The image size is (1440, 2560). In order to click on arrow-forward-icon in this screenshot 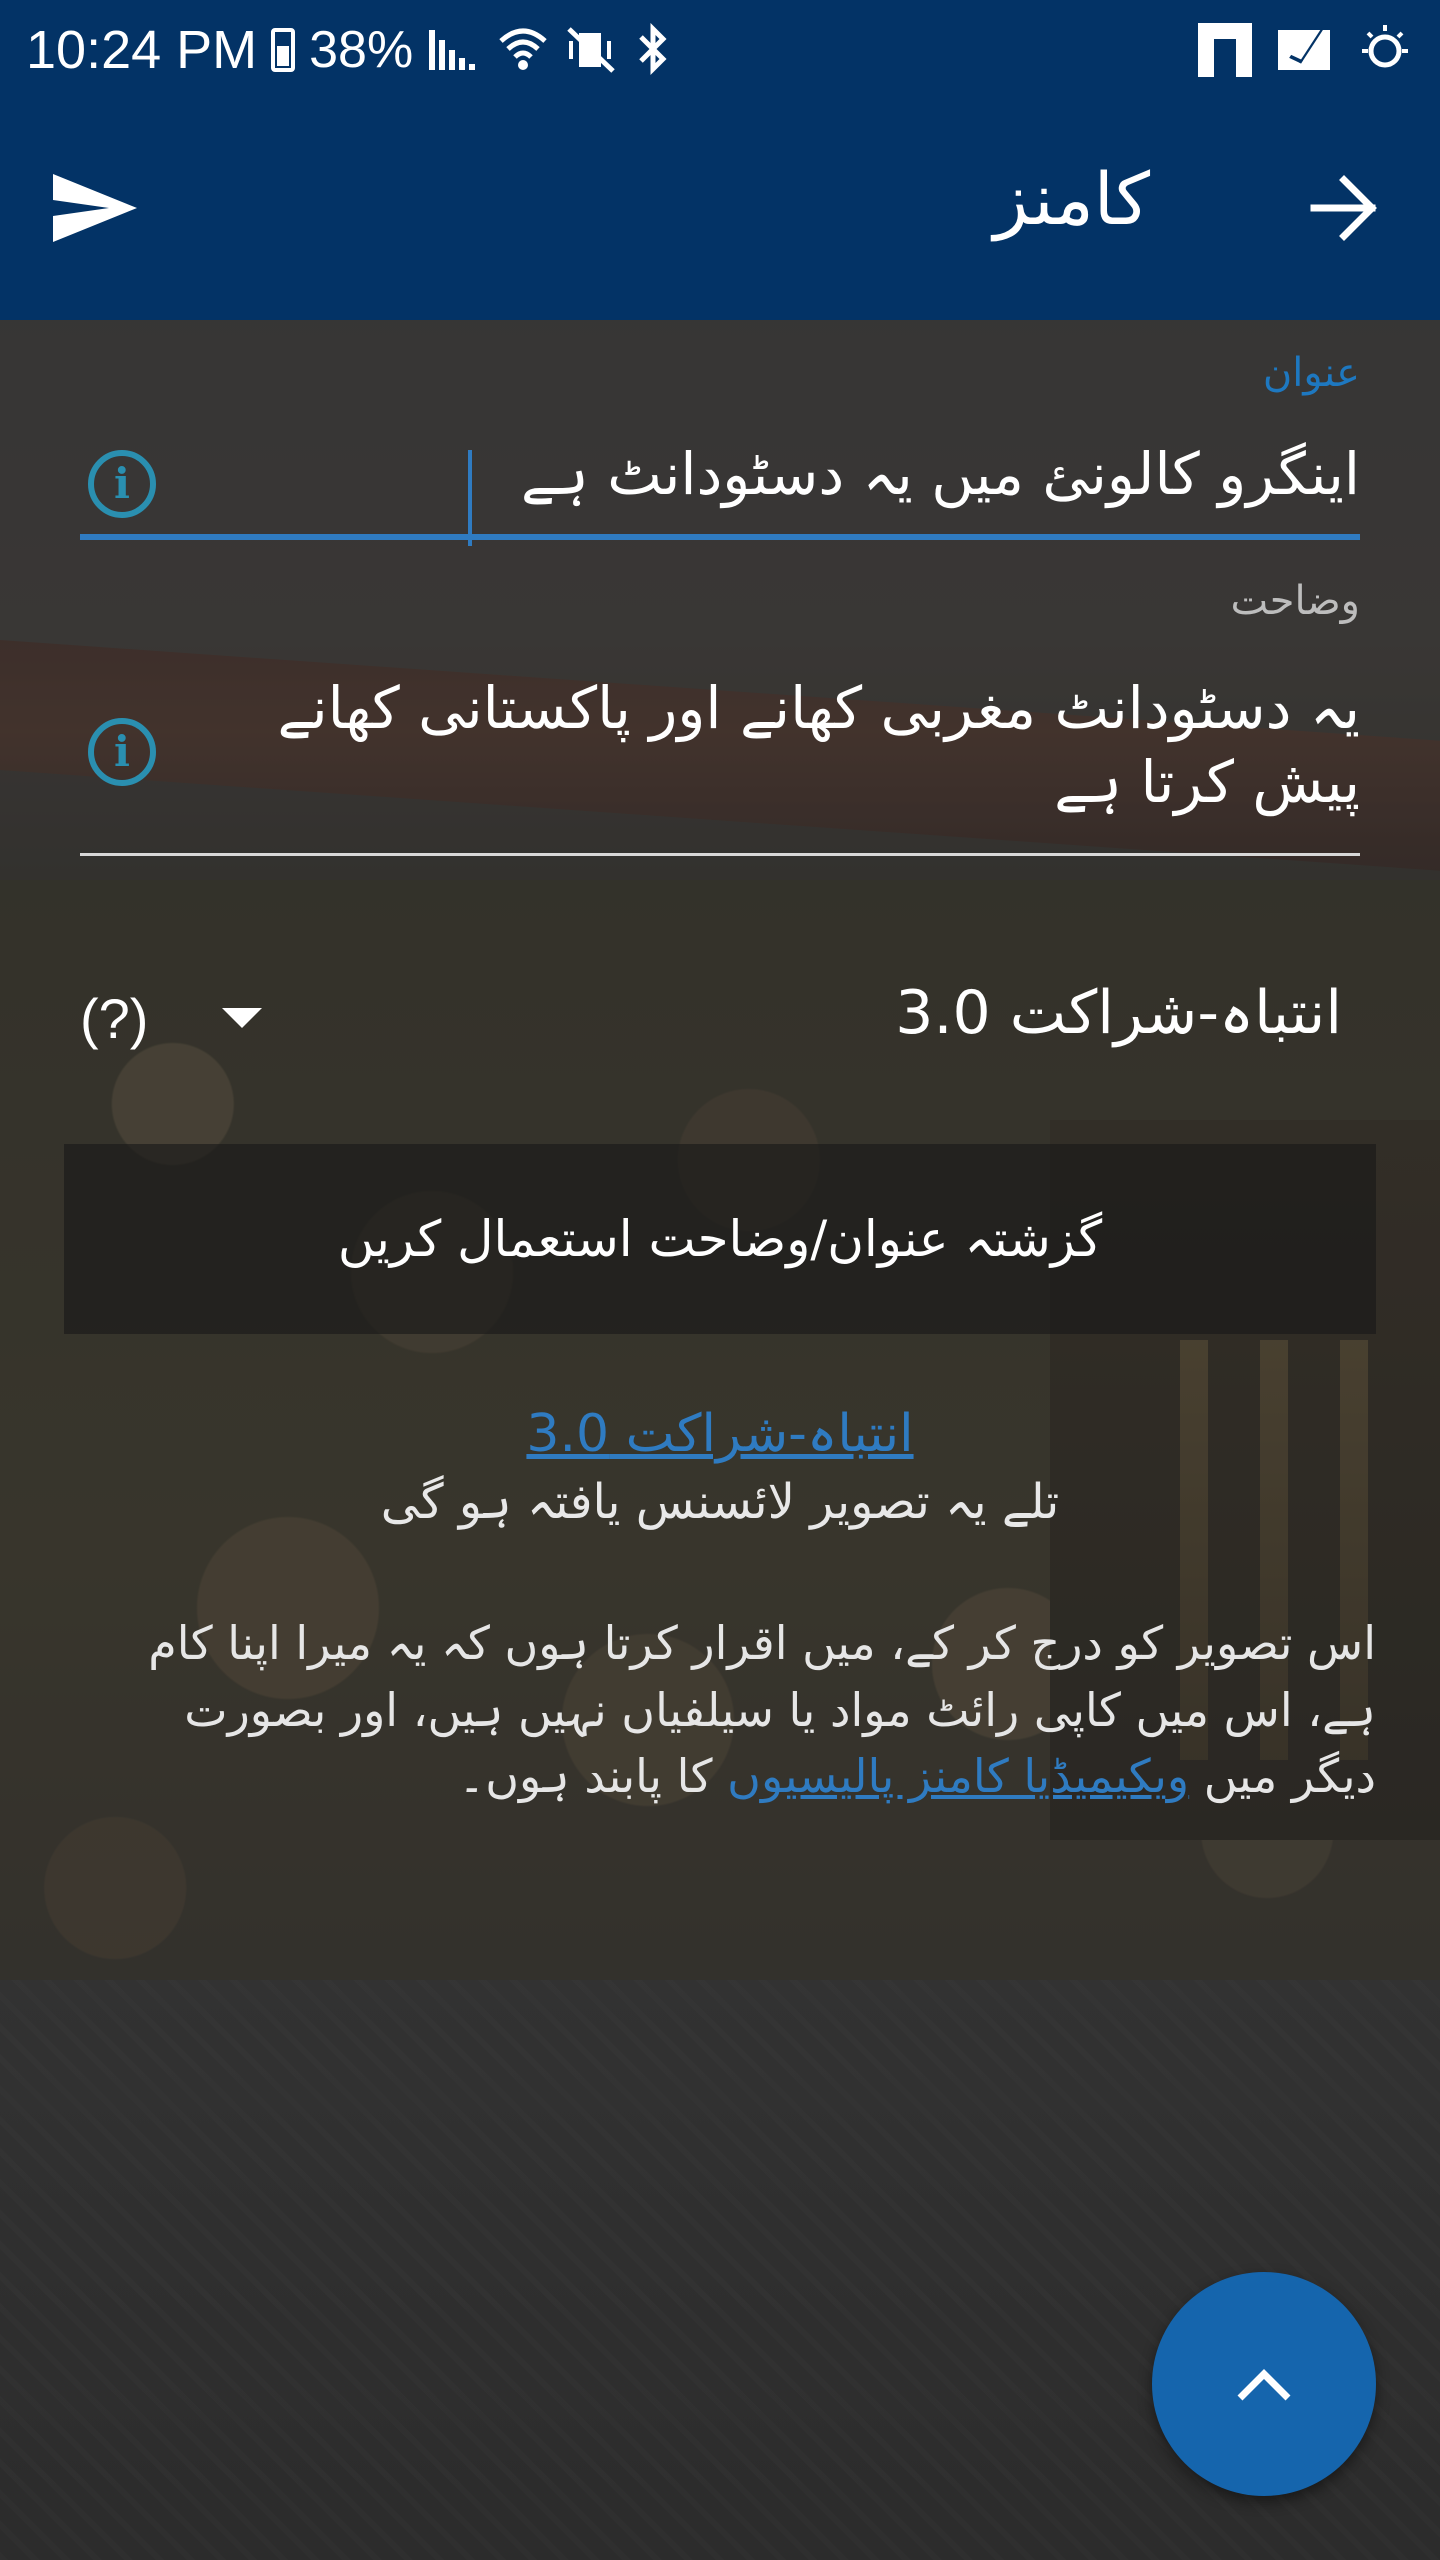, I will do `click(1343, 208)`.